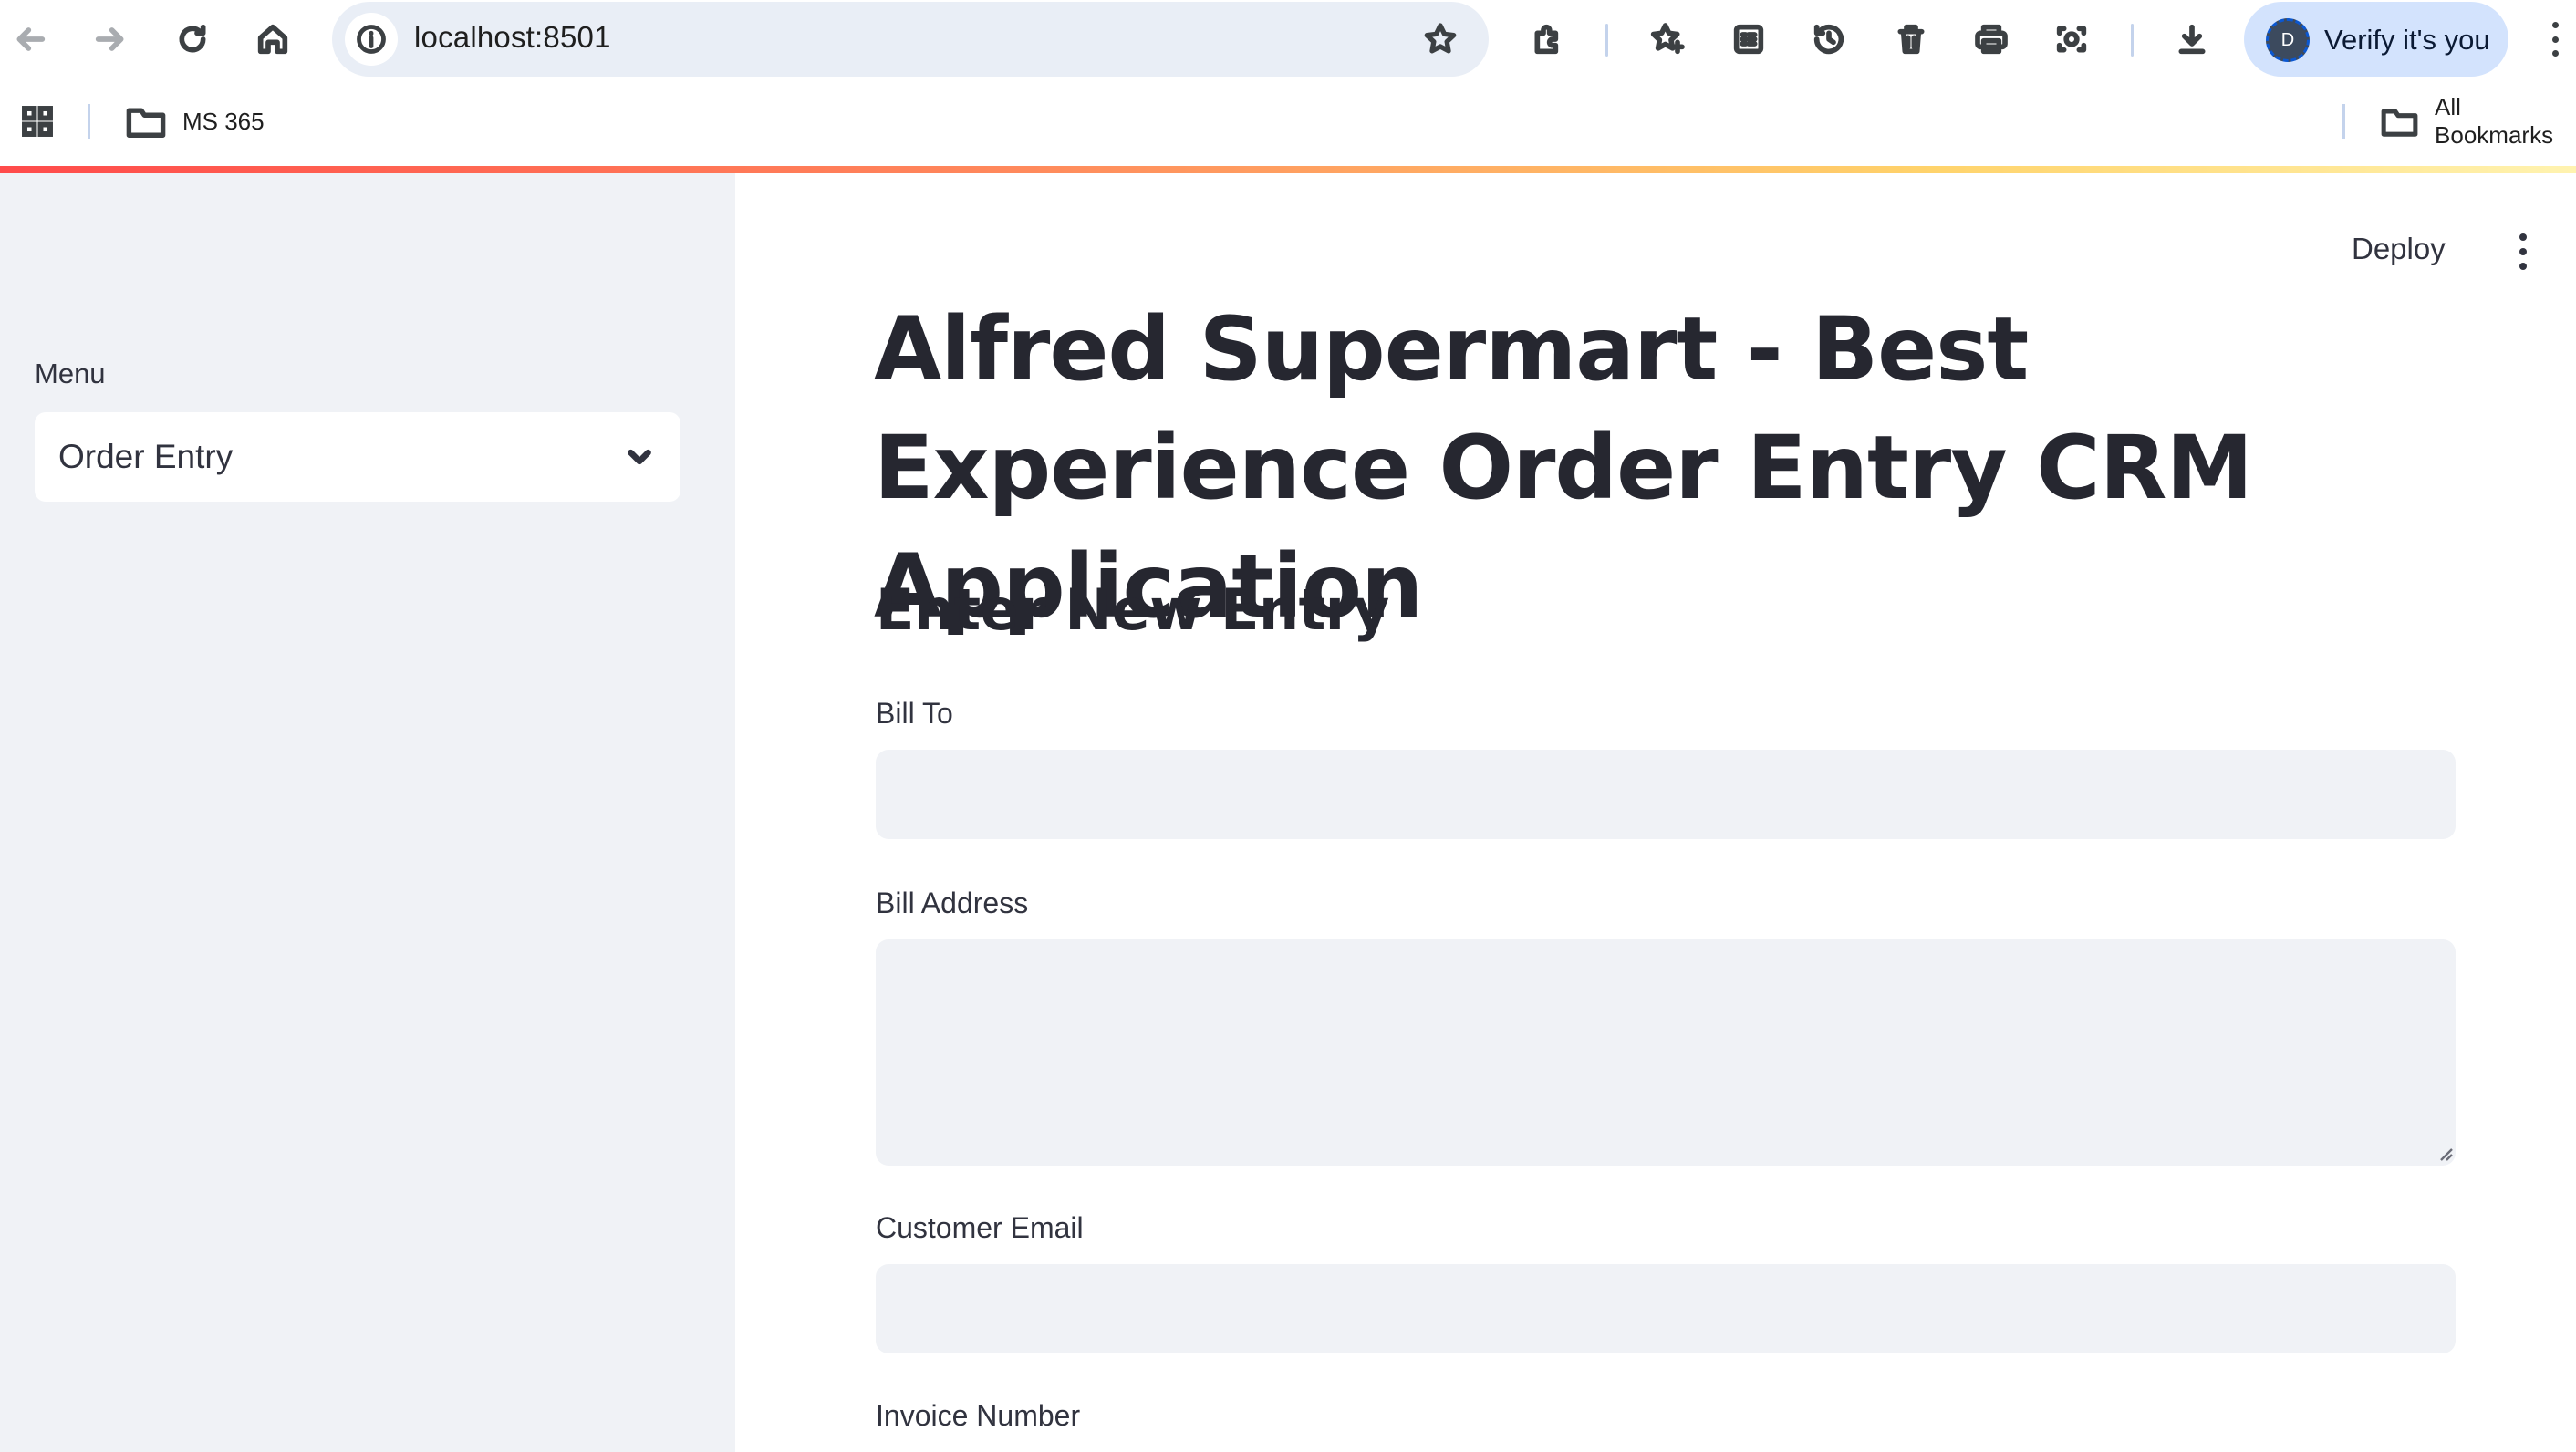 The height and width of the screenshot is (1452, 2576). I want to click on bookmark-label: All Bookmarks, so click(2494, 121).